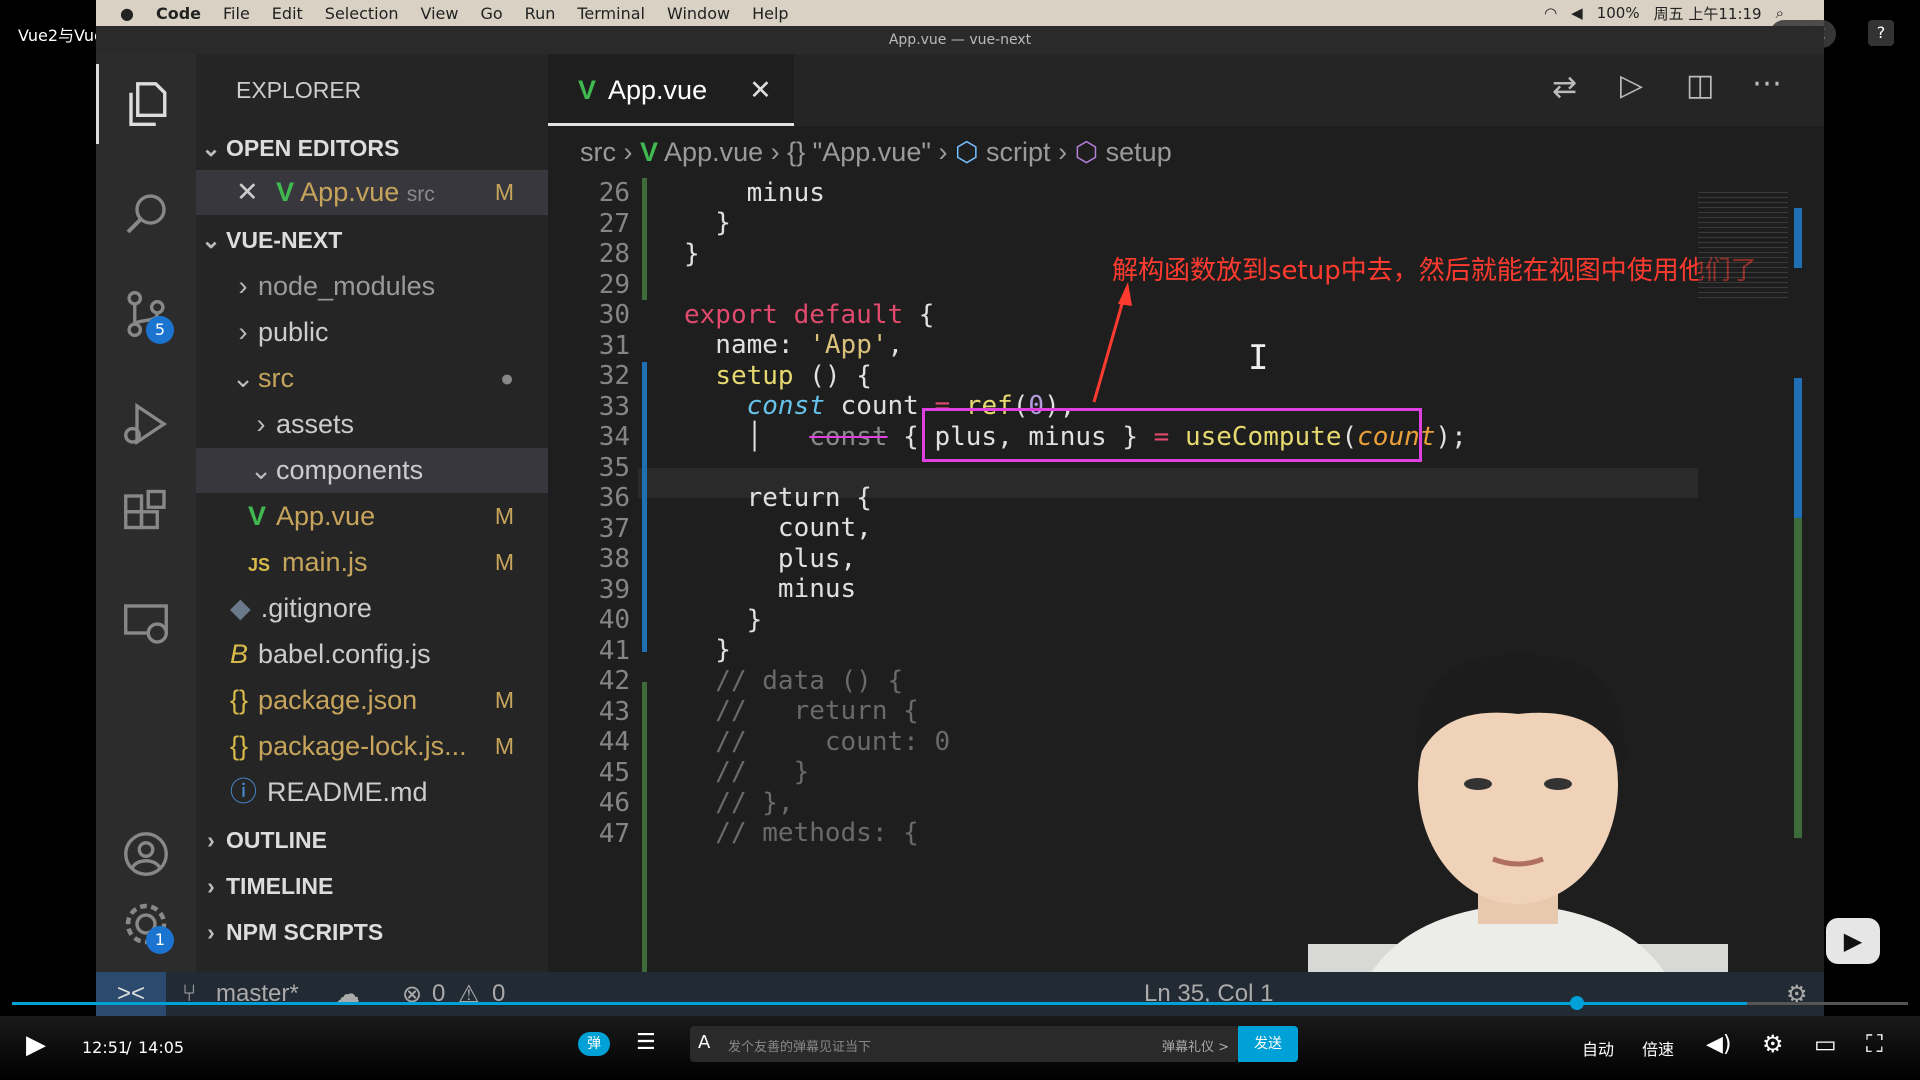 This screenshot has width=1920, height=1080. What do you see at coordinates (1708, 13) in the screenshot?
I see `clock: 周五 上午11:19` at bounding box center [1708, 13].